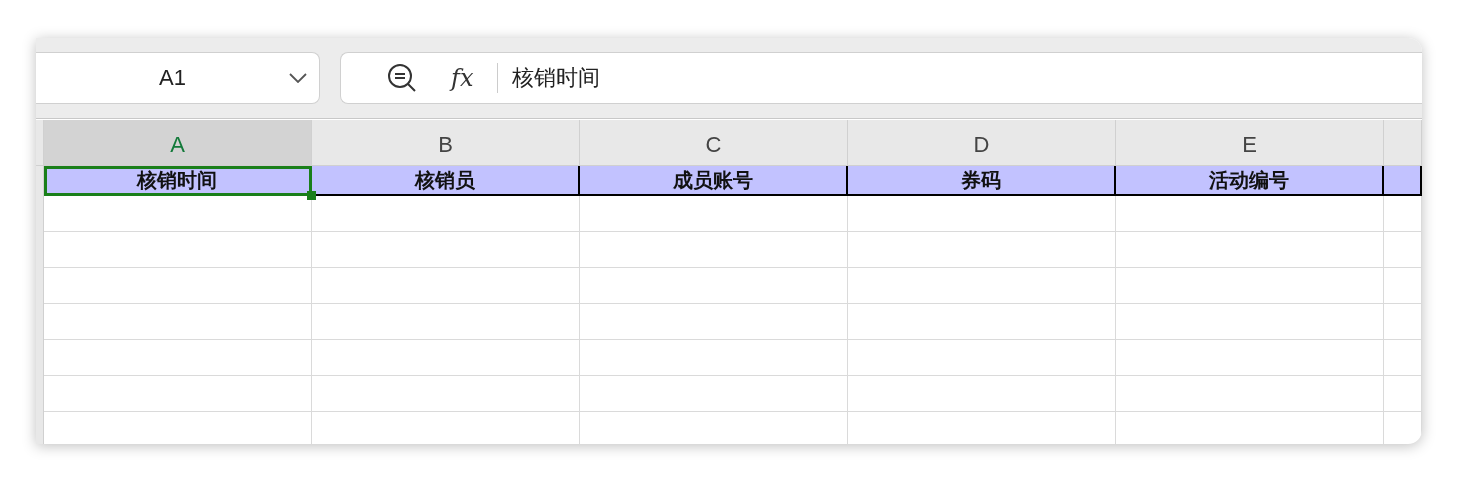 The height and width of the screenshot is (480, 1458). What do you see at coordinates (298, 78) in the screenshot?
I see `chevron-down-icon` at bounding box center [298, 78].